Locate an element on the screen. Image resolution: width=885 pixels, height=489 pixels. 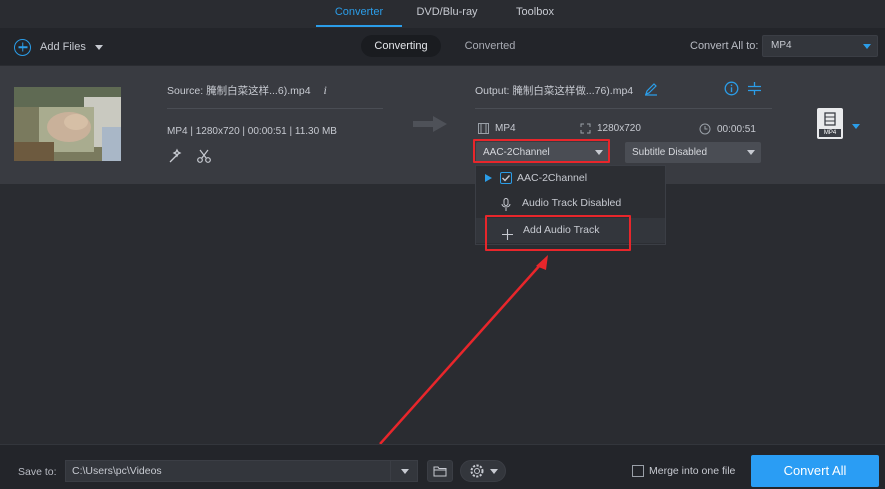
open-folder-button is located at coordinates (440, 471).